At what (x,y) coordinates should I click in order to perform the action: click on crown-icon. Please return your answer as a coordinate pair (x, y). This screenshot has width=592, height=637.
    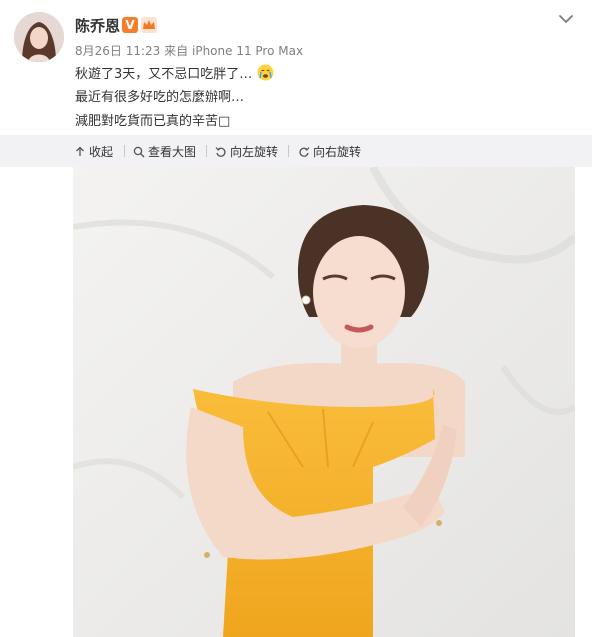
    Looking at the image, I should click on (149, 25).